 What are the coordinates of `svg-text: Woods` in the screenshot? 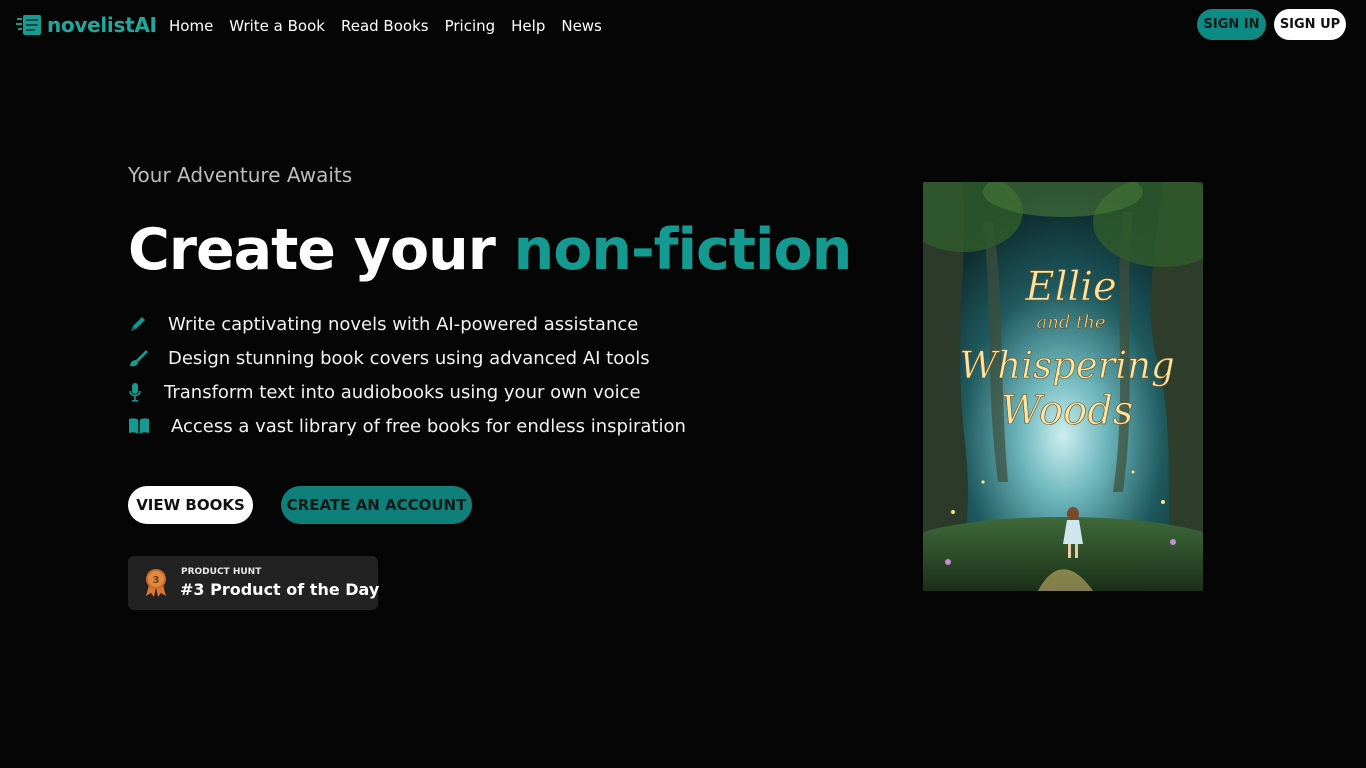 It's located at (1067, 411).